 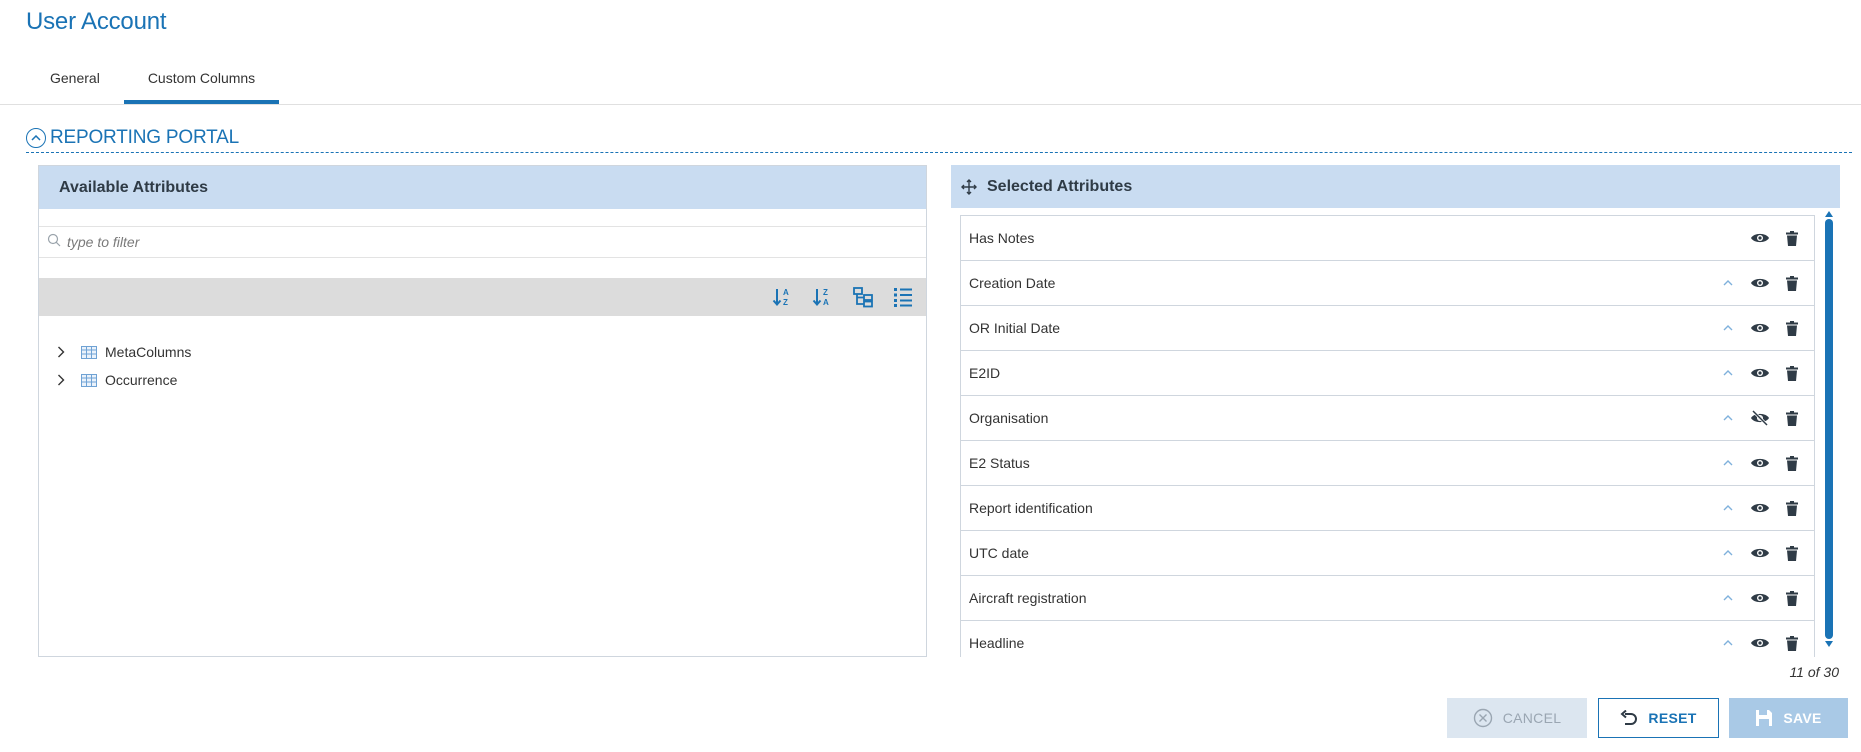 I want to click on list-item: Aircraft registration, so click(x=1387, y=597).